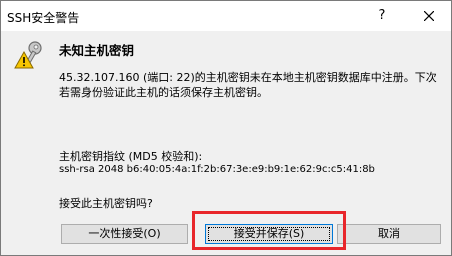  I want to click on key-warning-icon, so click(28, 55).